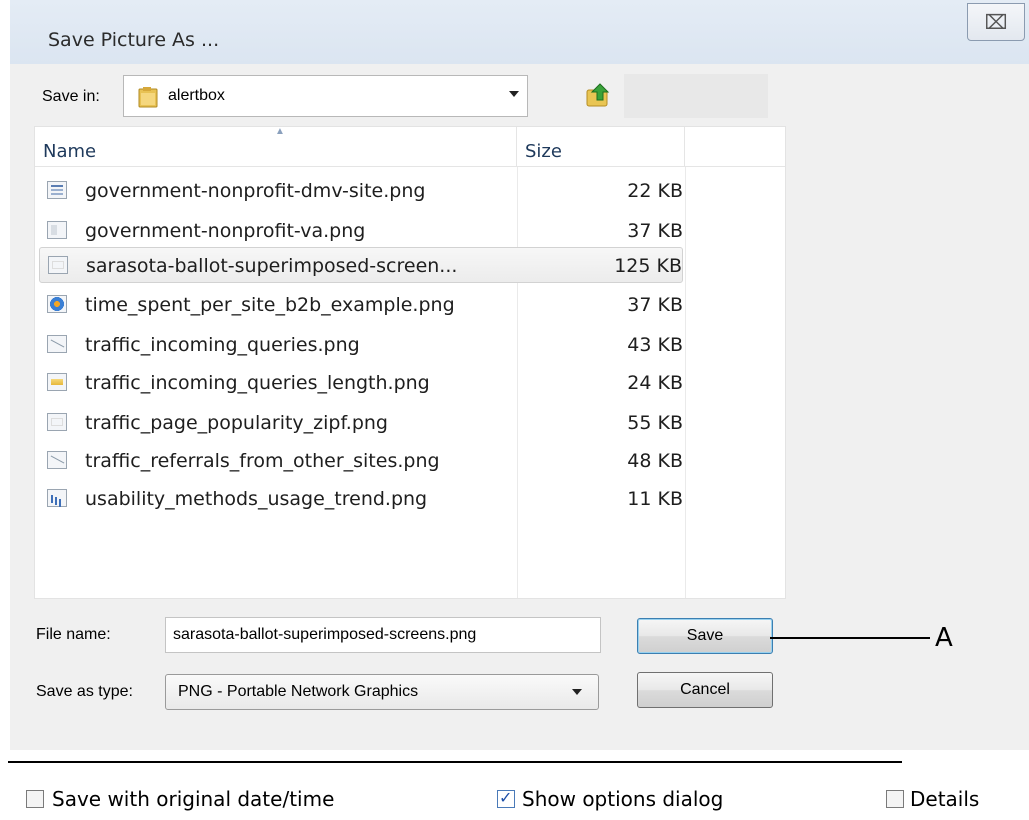 The height and width of the screenshot is (820, 1029). Describe the element at coordinates (148, 97) in the screenshot. I see `folder-icon` at that location.